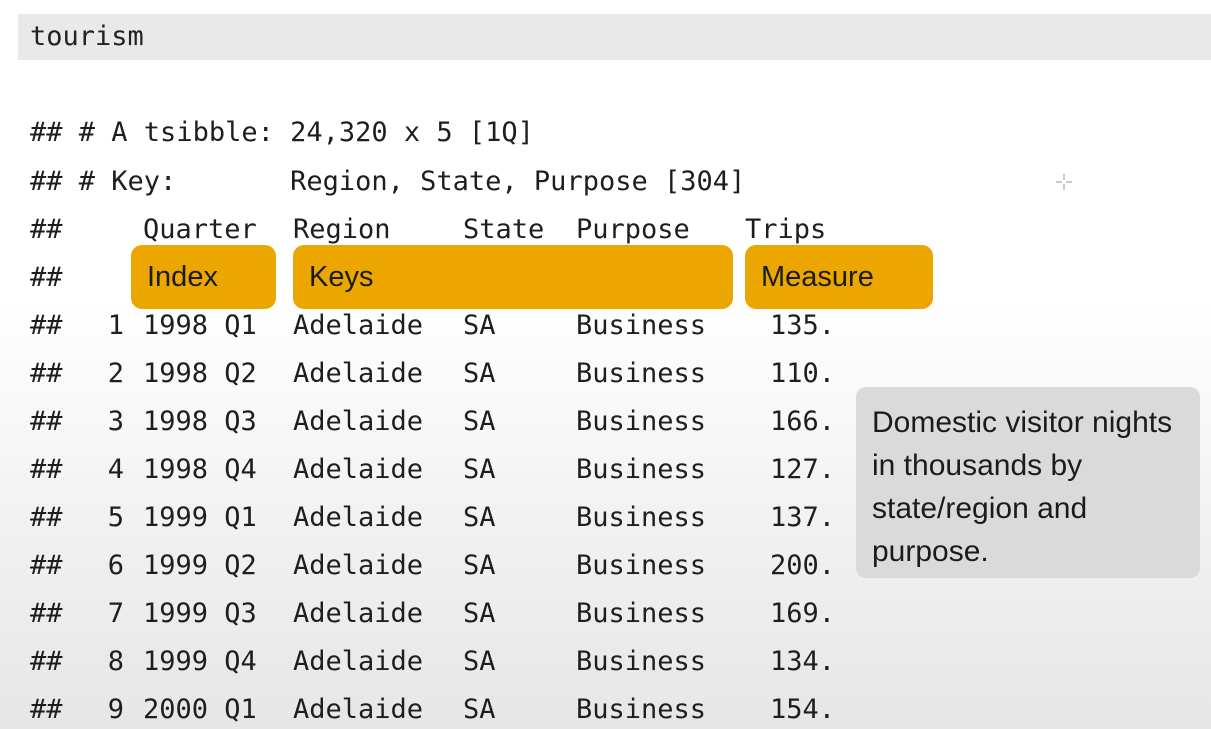 This screenshot has height=729, width=1211. Describe the element at coordinates (412, 181) in the screenshot. I see `tsibble-key-line: # Key: Region, State, Purpose [304]` at that location.